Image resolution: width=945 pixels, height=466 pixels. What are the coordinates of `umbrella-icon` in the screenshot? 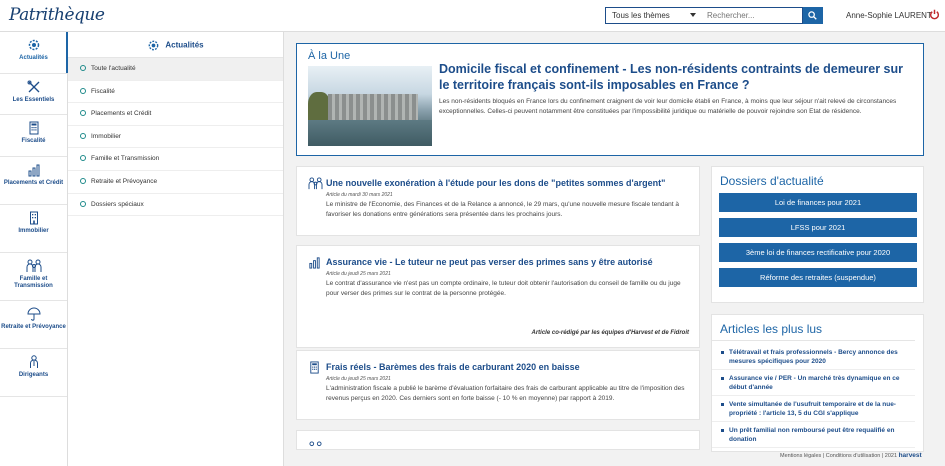 It's located at (33, 314).